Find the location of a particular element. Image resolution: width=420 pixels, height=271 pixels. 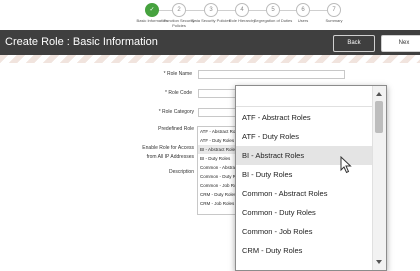

step-number: 5 is located at coordinates (273, 10).